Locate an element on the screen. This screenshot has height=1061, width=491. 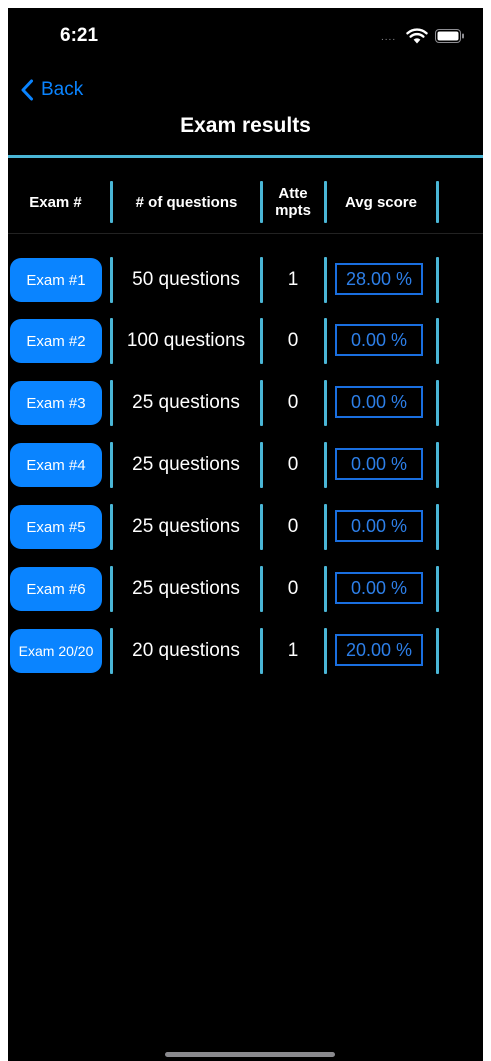
table-row: Exam #4 25 questions 0 0.00 % is located at coordinates (245, 465).